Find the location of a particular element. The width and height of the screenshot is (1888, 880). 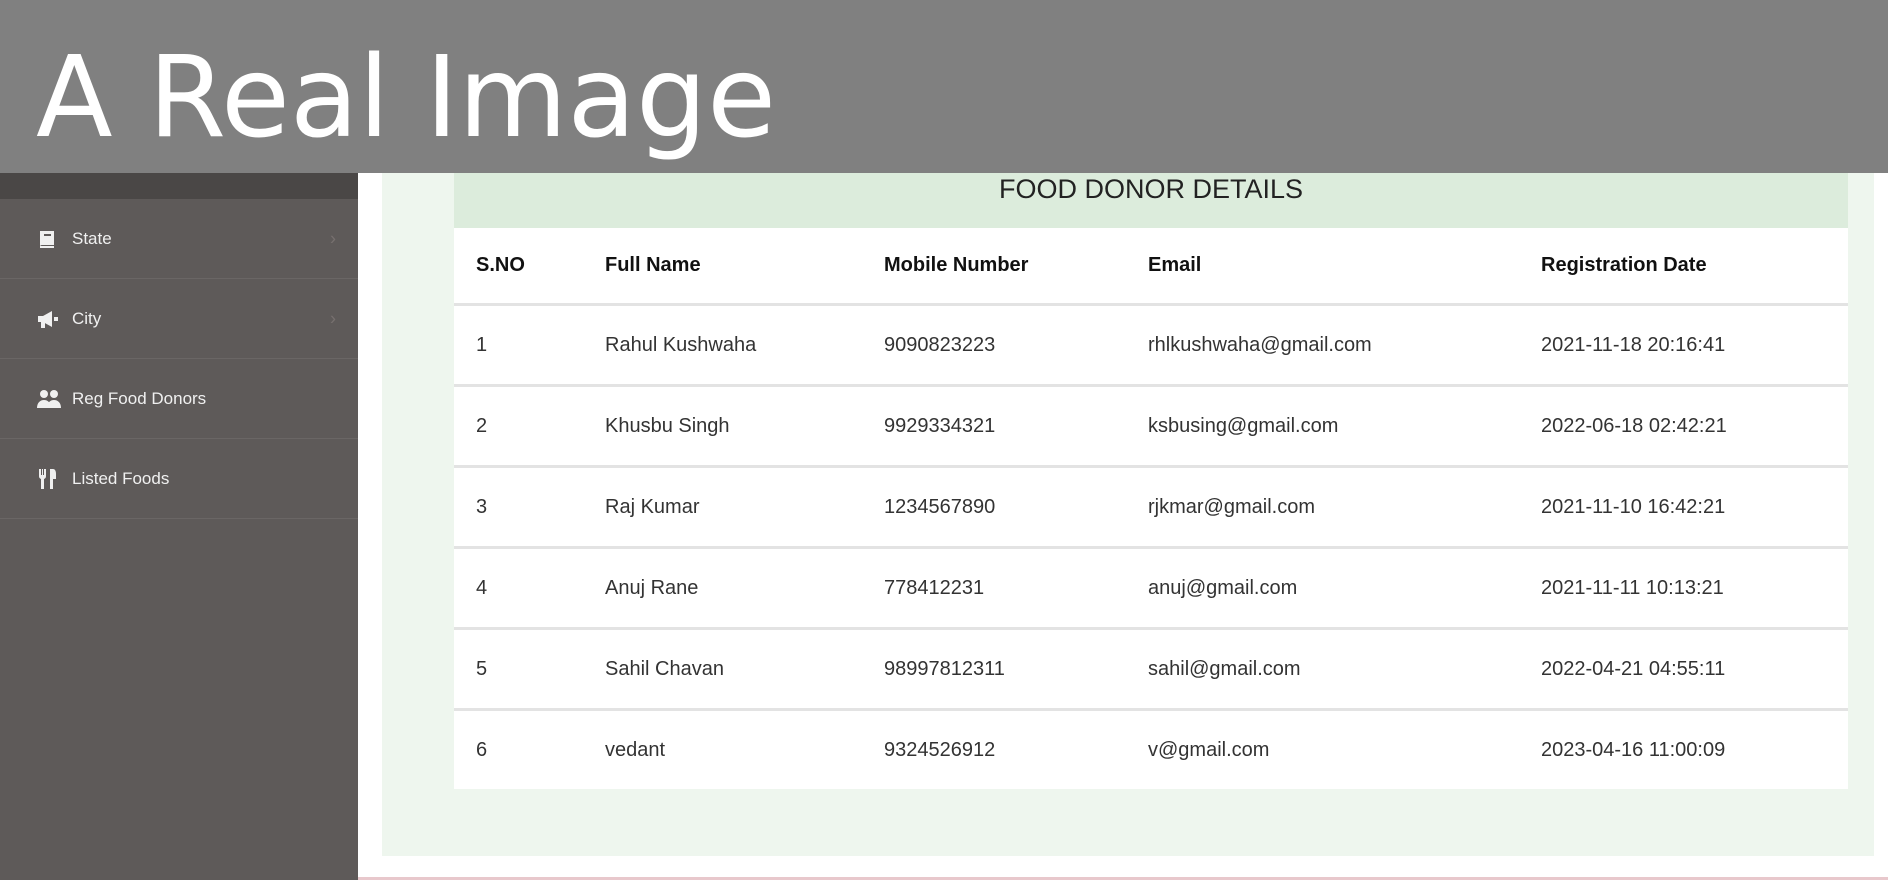

cell-registration-date: 2021-11-11 10:13:21 is located at coordinates (1683, 587).